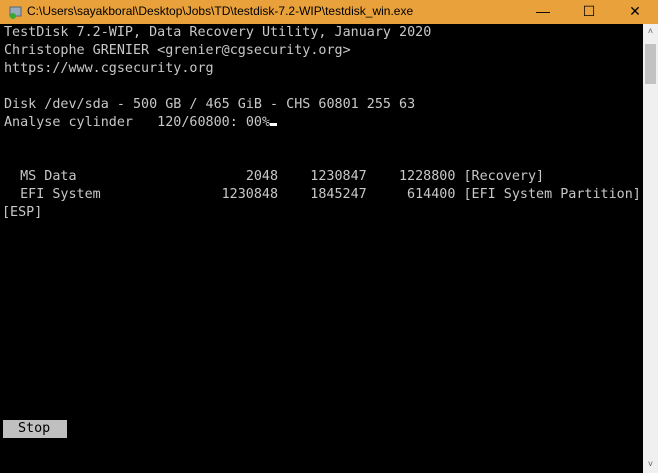 Image resolution: width=658 pixels, height=473 pixels. What do you see at coordinates (431, 194) in the screenshot?
I see `partition-size: 614400` at bounding box center [431, 194].